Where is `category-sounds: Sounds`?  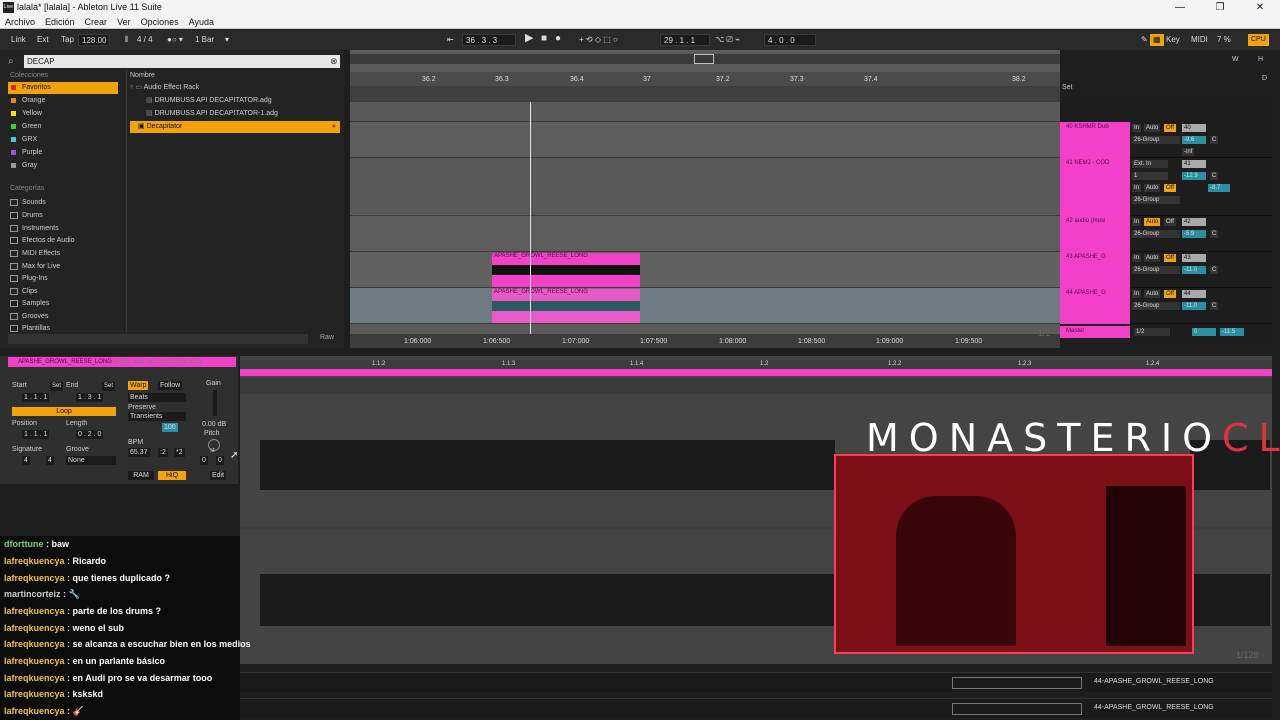
category-sounds: Sounds is located at coordinates (28, 203).